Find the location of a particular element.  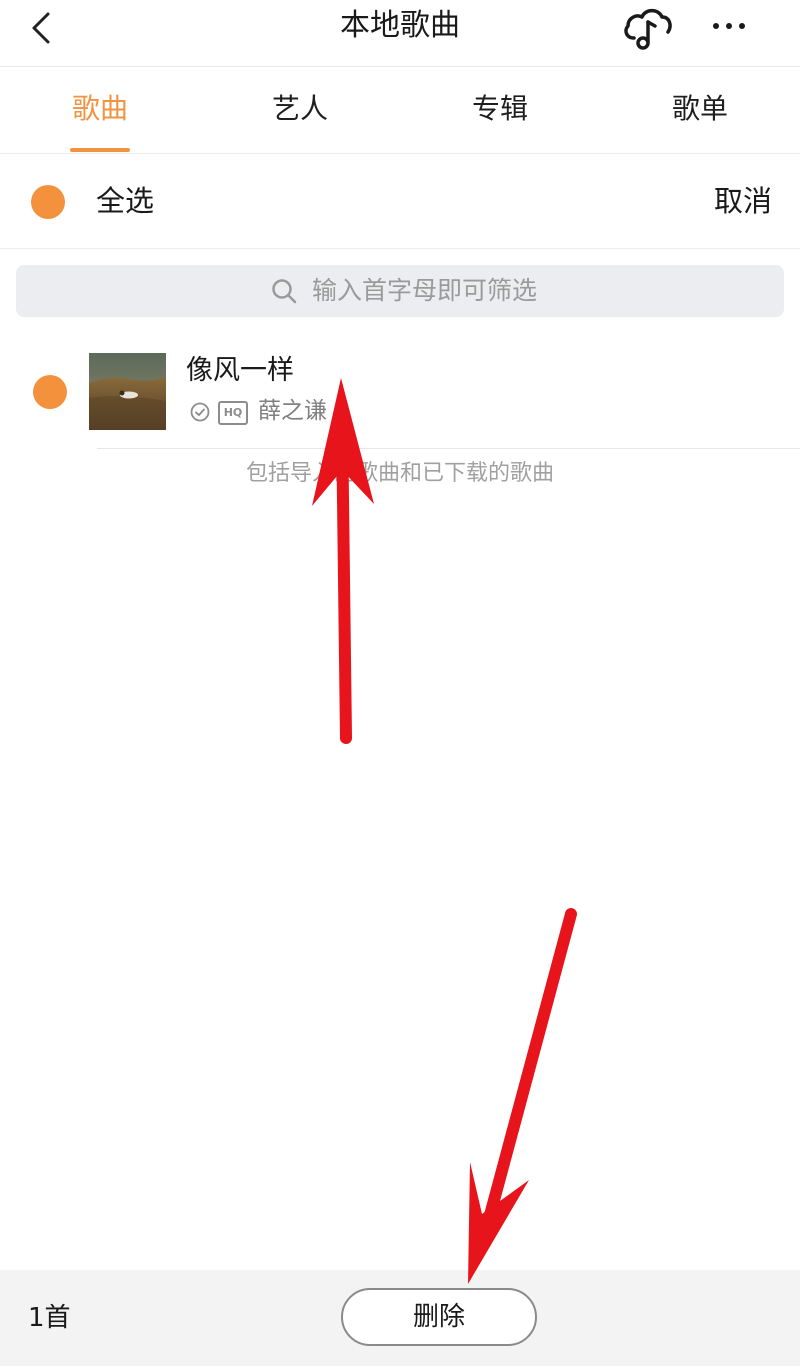

delete-button: 删除 is located at coordinates (439, 1317).